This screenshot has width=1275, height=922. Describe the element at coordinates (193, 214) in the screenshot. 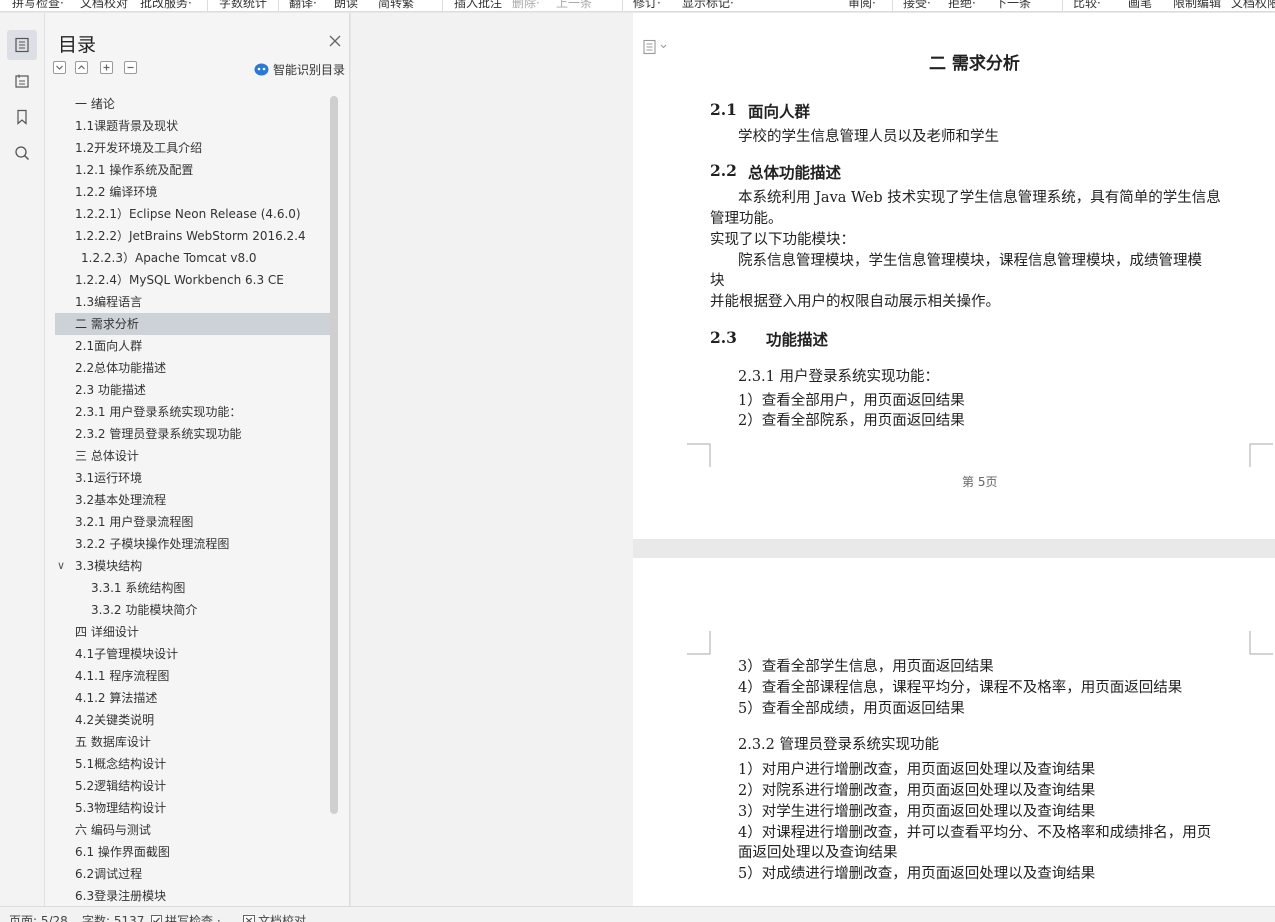

I see `toc-item: 1.2.2.1）Eclipse Neon Release (4.6.0)` at that location.